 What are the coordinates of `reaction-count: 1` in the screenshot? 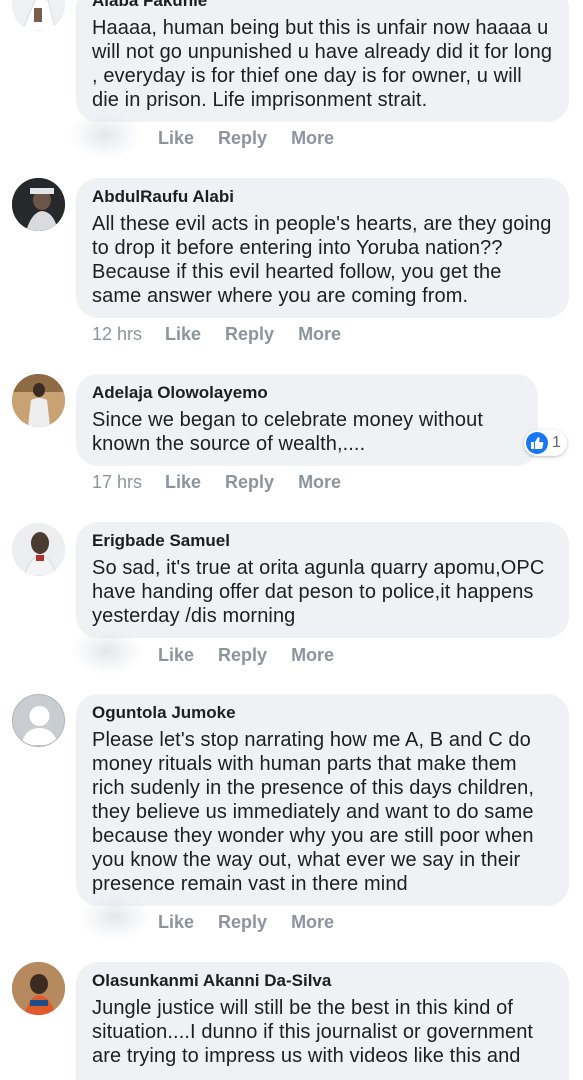 It's located at (545, 443).